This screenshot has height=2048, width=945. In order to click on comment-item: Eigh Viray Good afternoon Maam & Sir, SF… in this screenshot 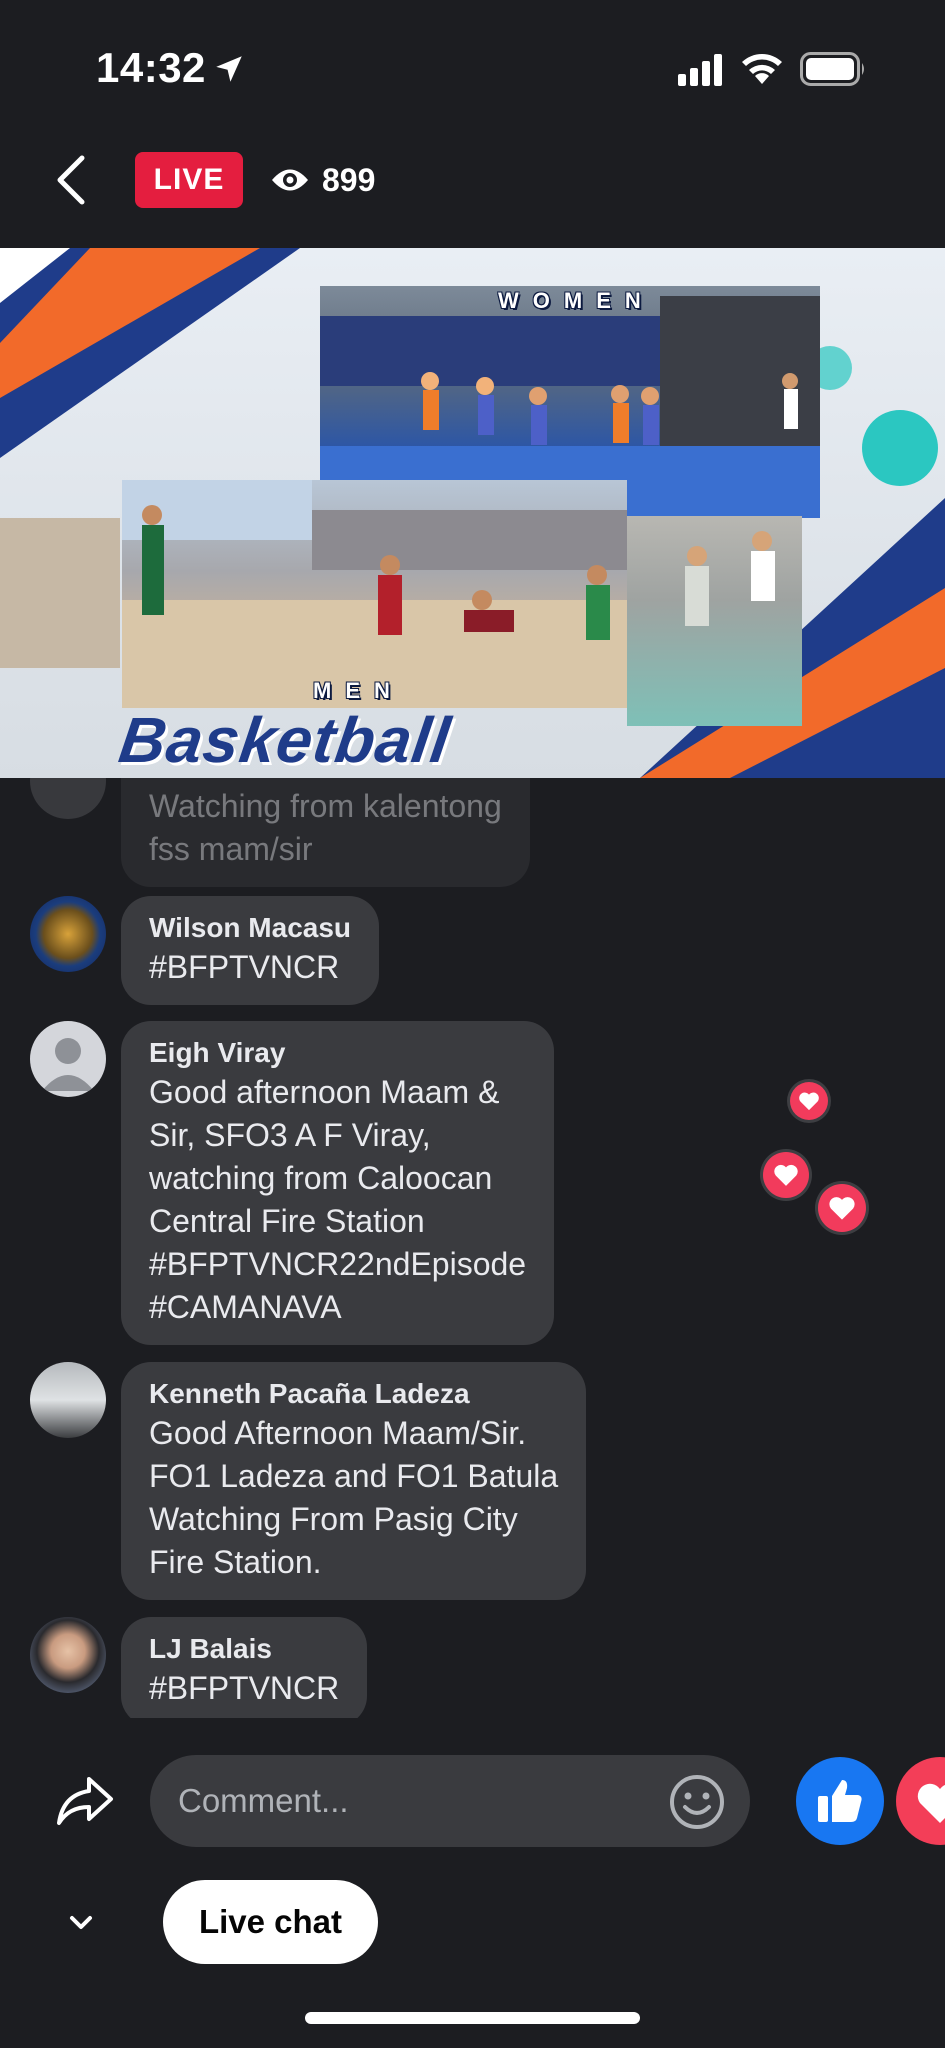, I will do `click(292, 1183)`.